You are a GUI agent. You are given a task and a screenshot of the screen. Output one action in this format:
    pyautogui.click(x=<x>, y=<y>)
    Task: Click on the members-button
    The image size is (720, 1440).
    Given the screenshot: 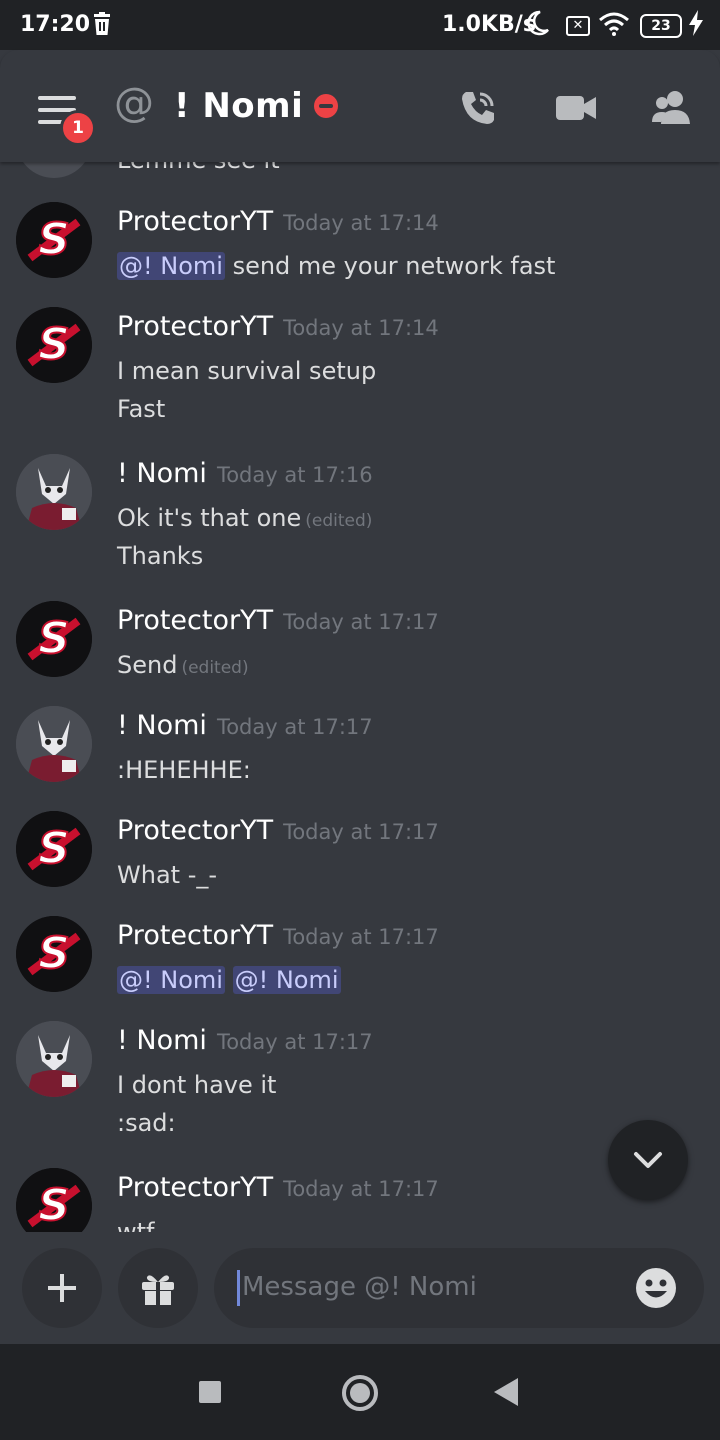 What is the action you would take?
    pyautogui.click(x=672, y=108)
    